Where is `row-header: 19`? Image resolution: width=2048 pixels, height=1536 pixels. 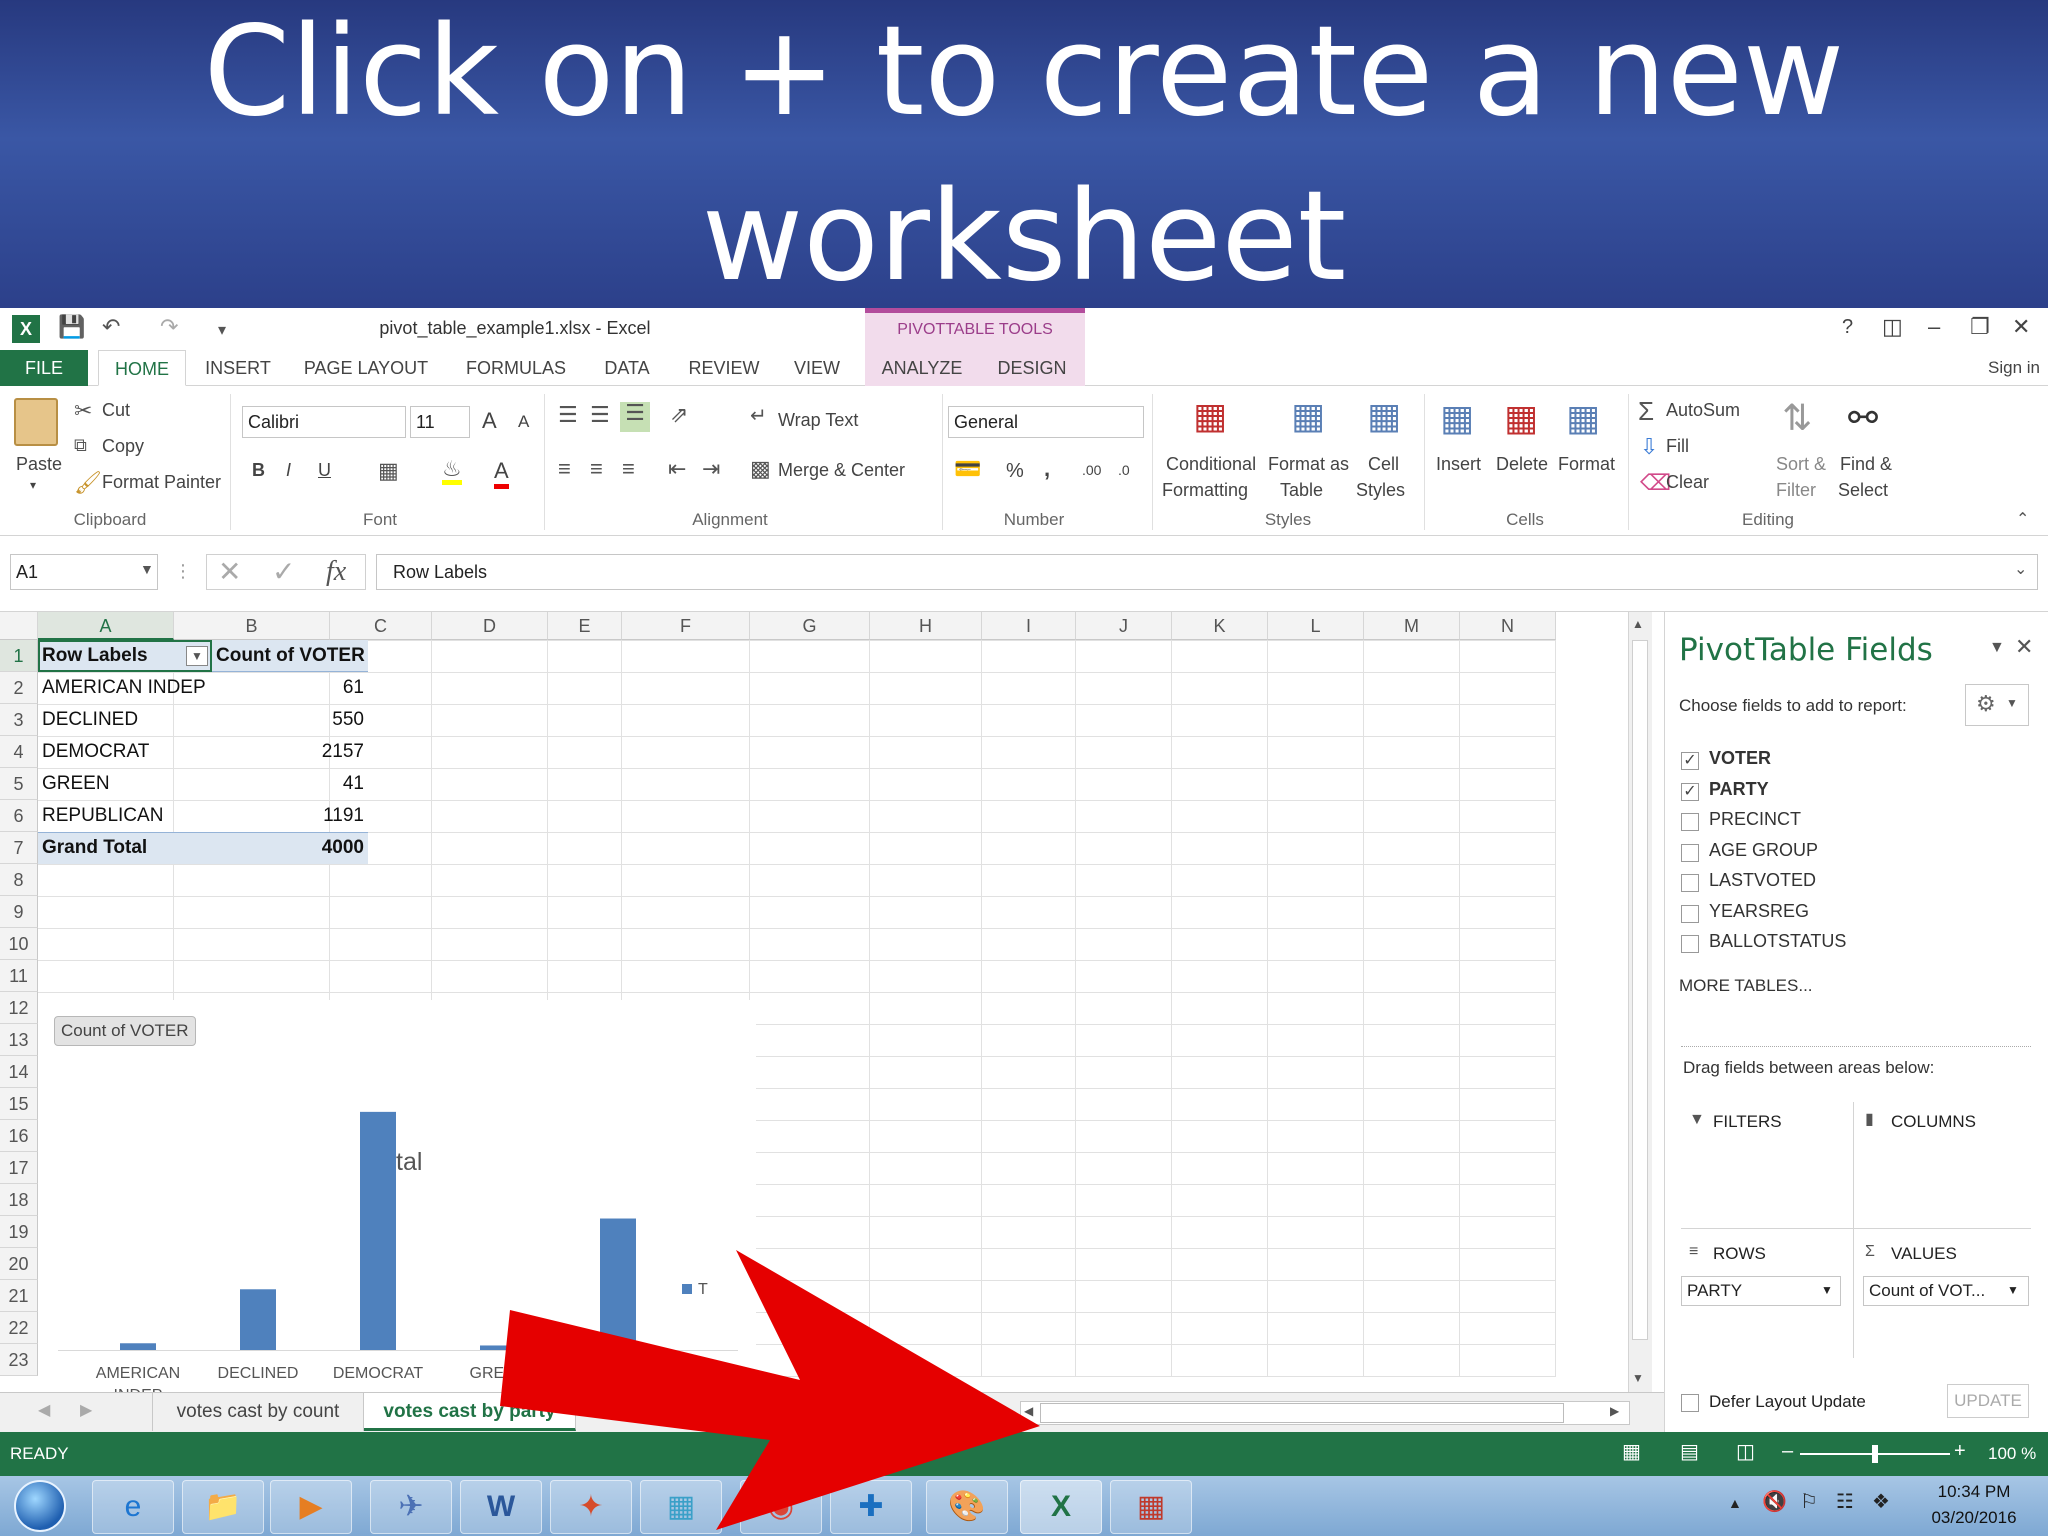 row-header: 19 is located at coordinates (19, 1232).